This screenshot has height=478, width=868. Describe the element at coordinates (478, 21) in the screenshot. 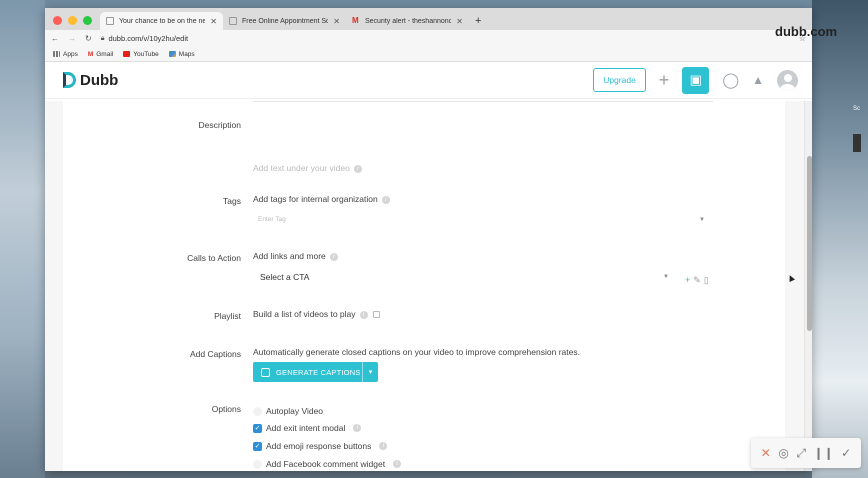

I see `new-tab-button: +` at that location.